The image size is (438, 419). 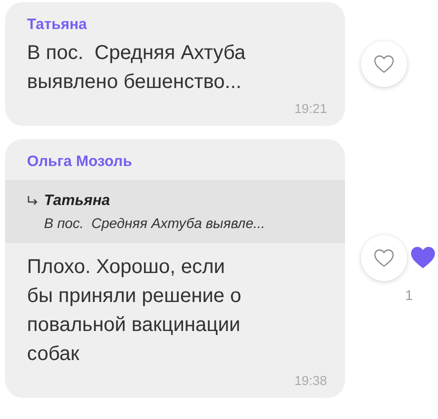 What do you see at coordinates (423, 257) in the screenshot?
I see `heart-icon` at bounding box center [423, 257].